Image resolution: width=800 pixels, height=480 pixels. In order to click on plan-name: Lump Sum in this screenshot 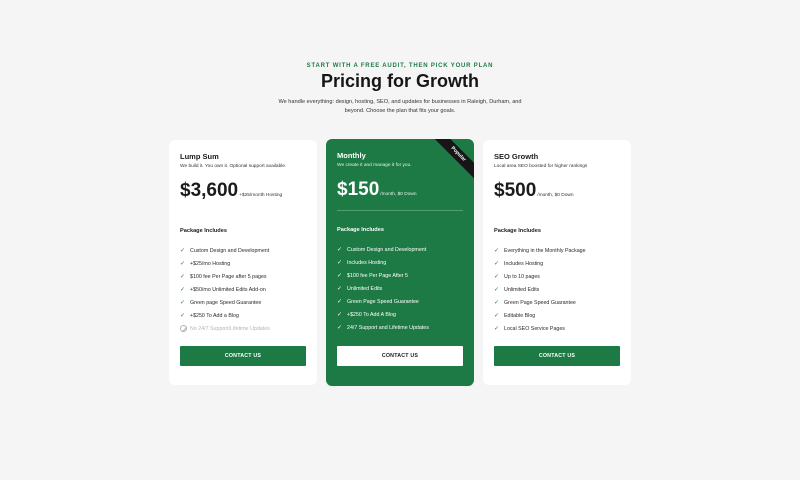, I will do `click(199, 156)`.